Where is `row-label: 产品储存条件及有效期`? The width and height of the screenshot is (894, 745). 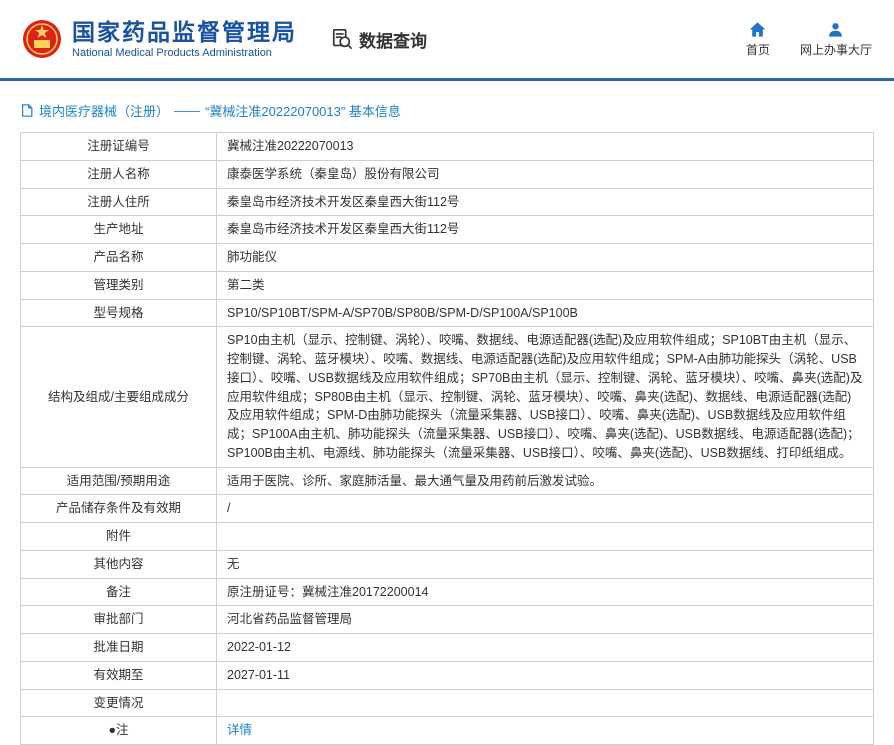 row-label: 产品储存条件及有效期 is located at coordinates (118, 508).